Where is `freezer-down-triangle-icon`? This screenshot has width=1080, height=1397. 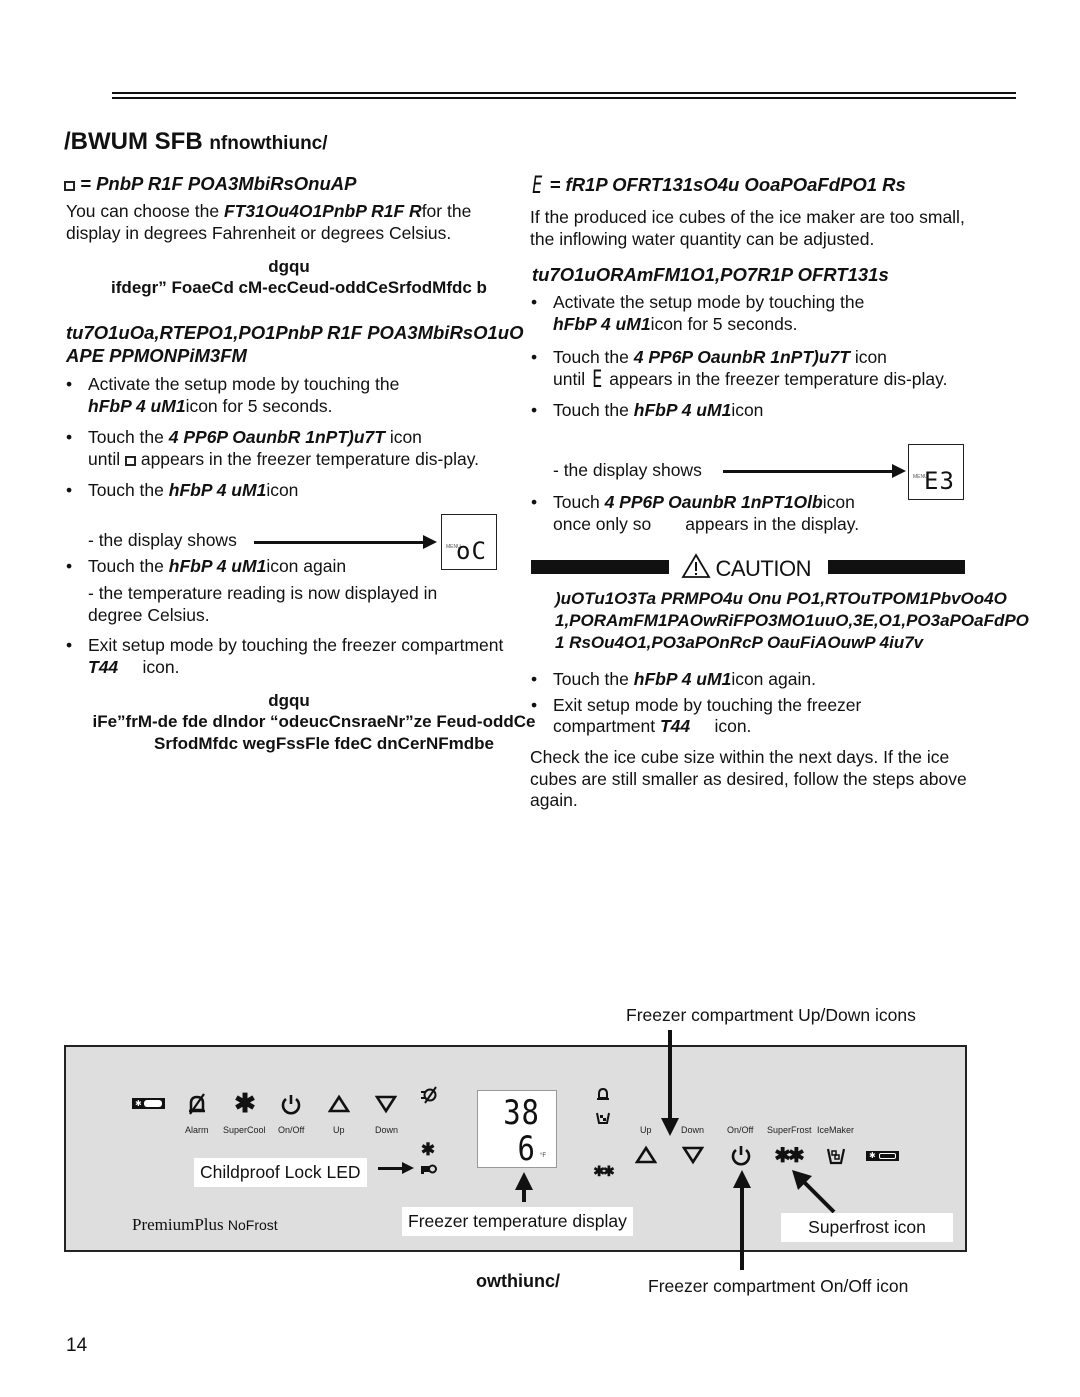
freezer-down-triangle-icon is located at coordinates (693, 1157).